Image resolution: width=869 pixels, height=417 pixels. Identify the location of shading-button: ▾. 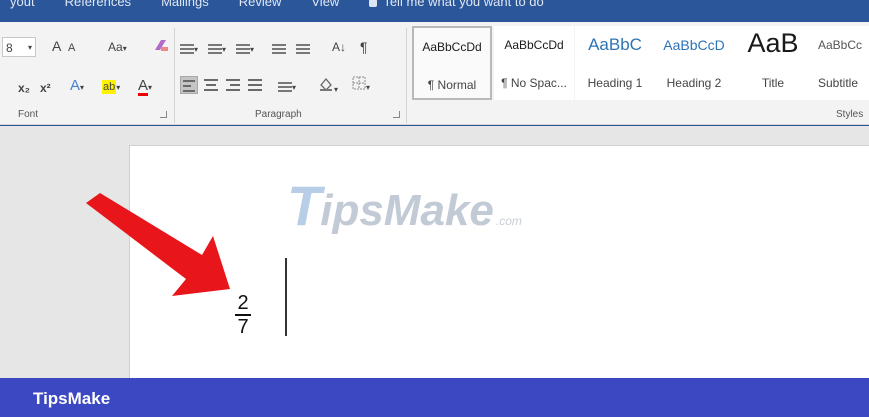
(328, 86).